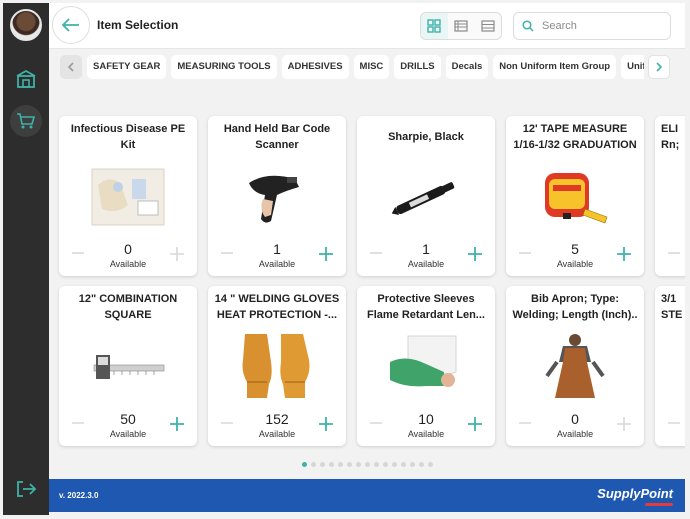 The image size is (690, 519). Describe the element at coordinates (26, 489) in the screenshot. I see `logout-button` at that location.